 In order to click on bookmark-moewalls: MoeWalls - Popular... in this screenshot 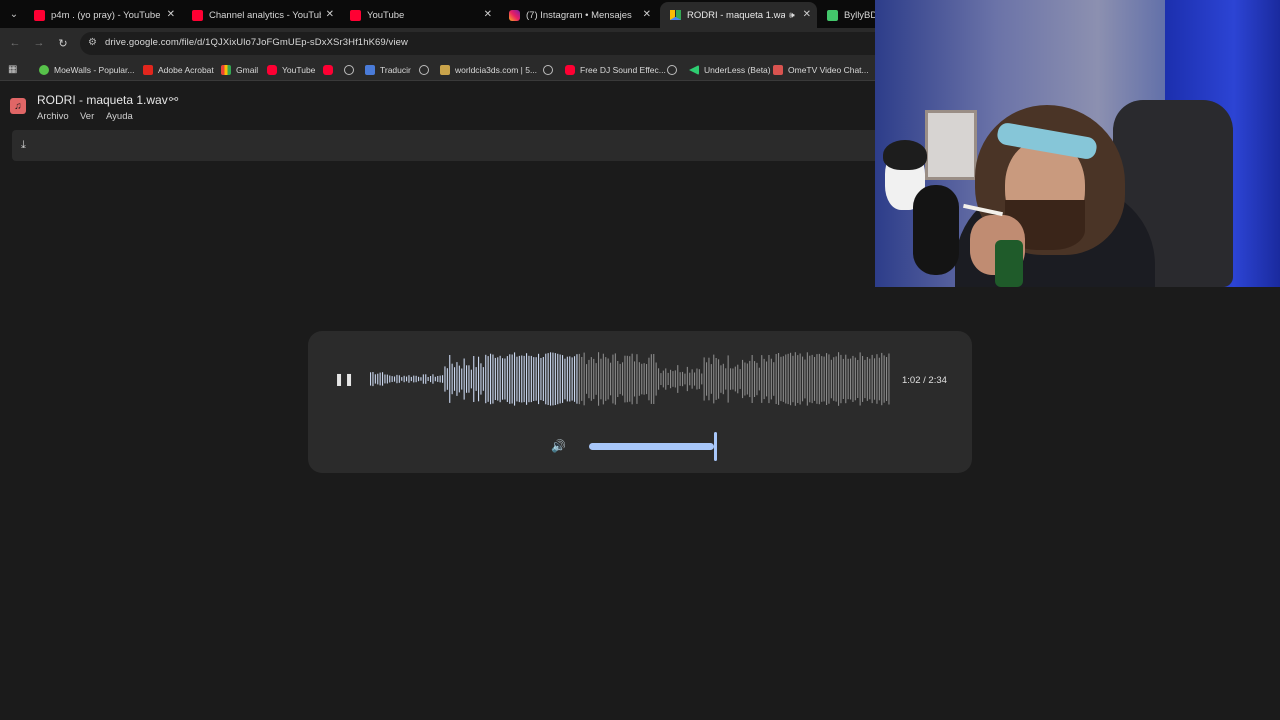, I will do `click(86, 70)`.